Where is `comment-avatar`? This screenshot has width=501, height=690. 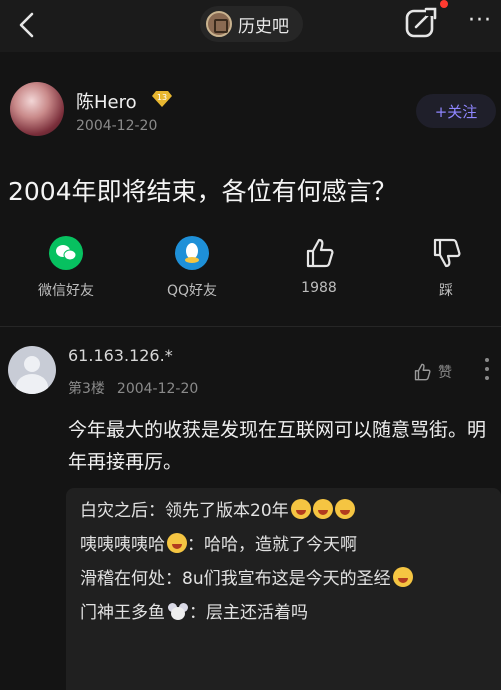
comment-avatar is located at coordinates (32, 370).